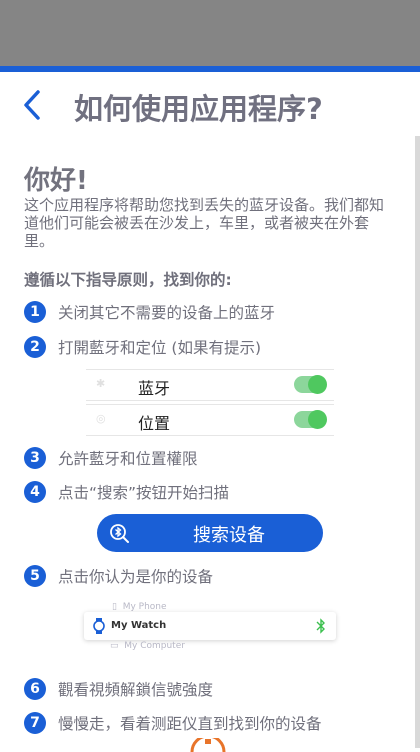  Describe the element at coordinates (35, 458) in the screenshot. I see `step-number-badge: 3` at that location.